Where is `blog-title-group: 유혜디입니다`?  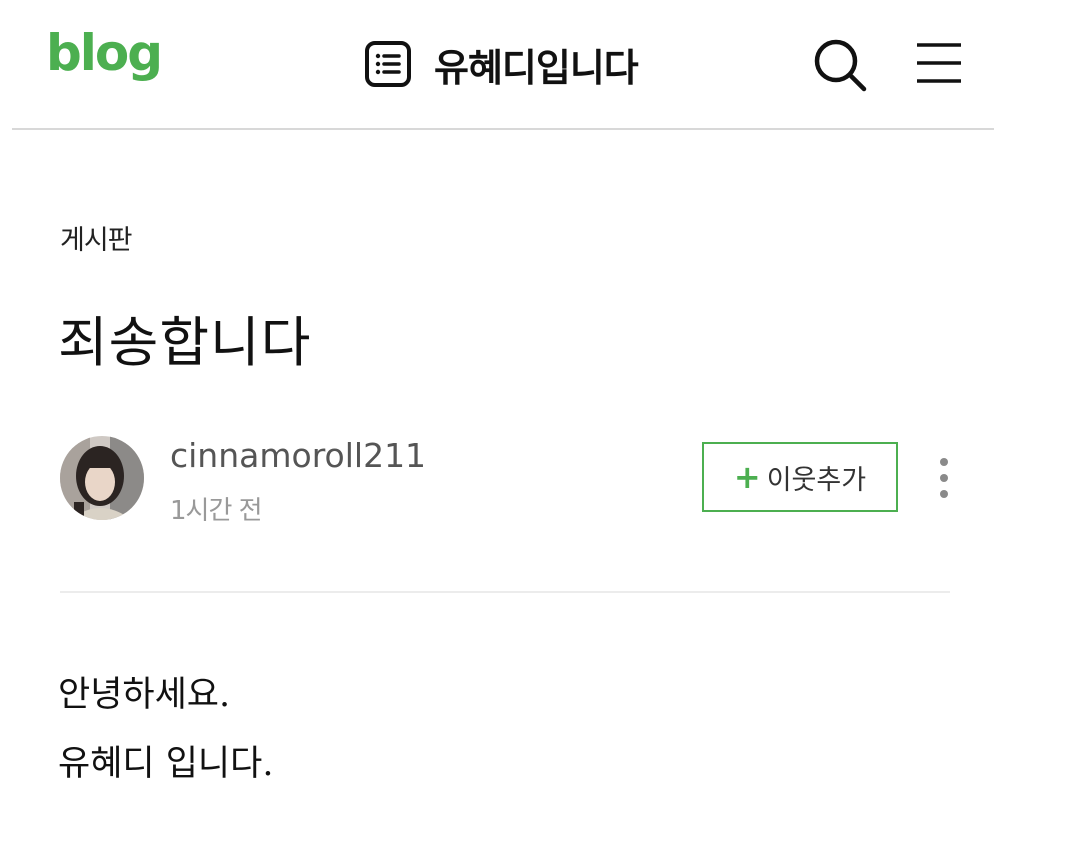 blog-title-group: 유혜디입니다 is located at coordinates (501, 65).